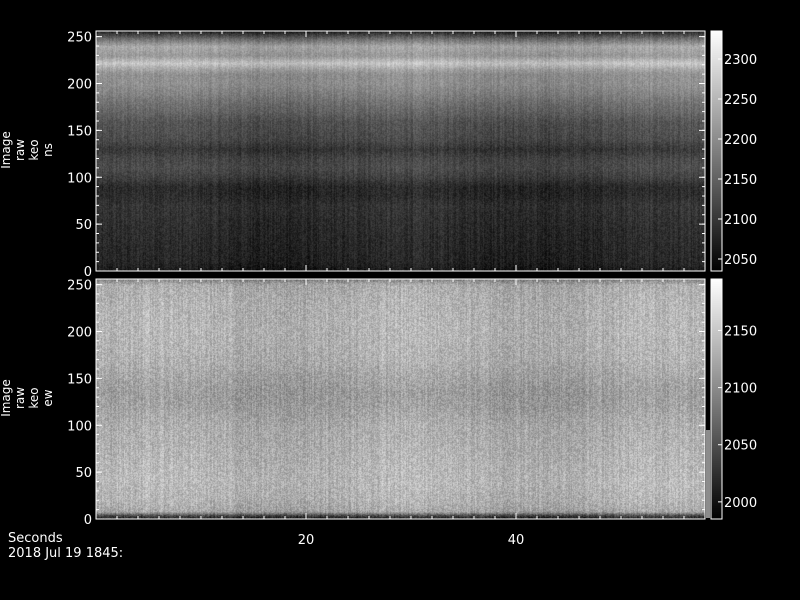  Describe the element at coordinates (306, 540) in the screenshot. I see `x-tick-label-20: 20` at that location.